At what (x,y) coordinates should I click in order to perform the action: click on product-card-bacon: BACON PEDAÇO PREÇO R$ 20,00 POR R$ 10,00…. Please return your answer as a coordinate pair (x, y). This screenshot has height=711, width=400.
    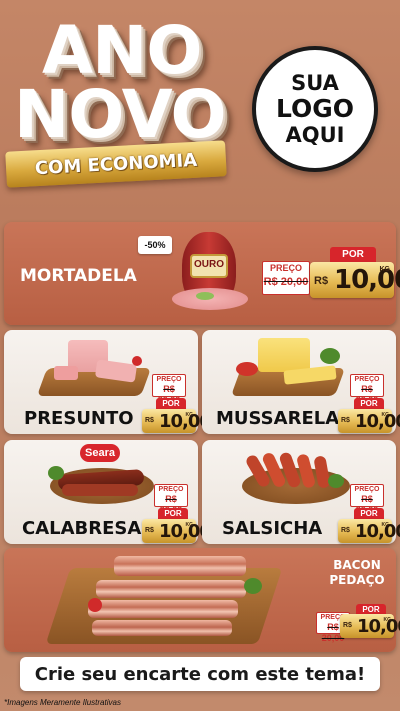
    Looking at the image, I should click on (202, 600).